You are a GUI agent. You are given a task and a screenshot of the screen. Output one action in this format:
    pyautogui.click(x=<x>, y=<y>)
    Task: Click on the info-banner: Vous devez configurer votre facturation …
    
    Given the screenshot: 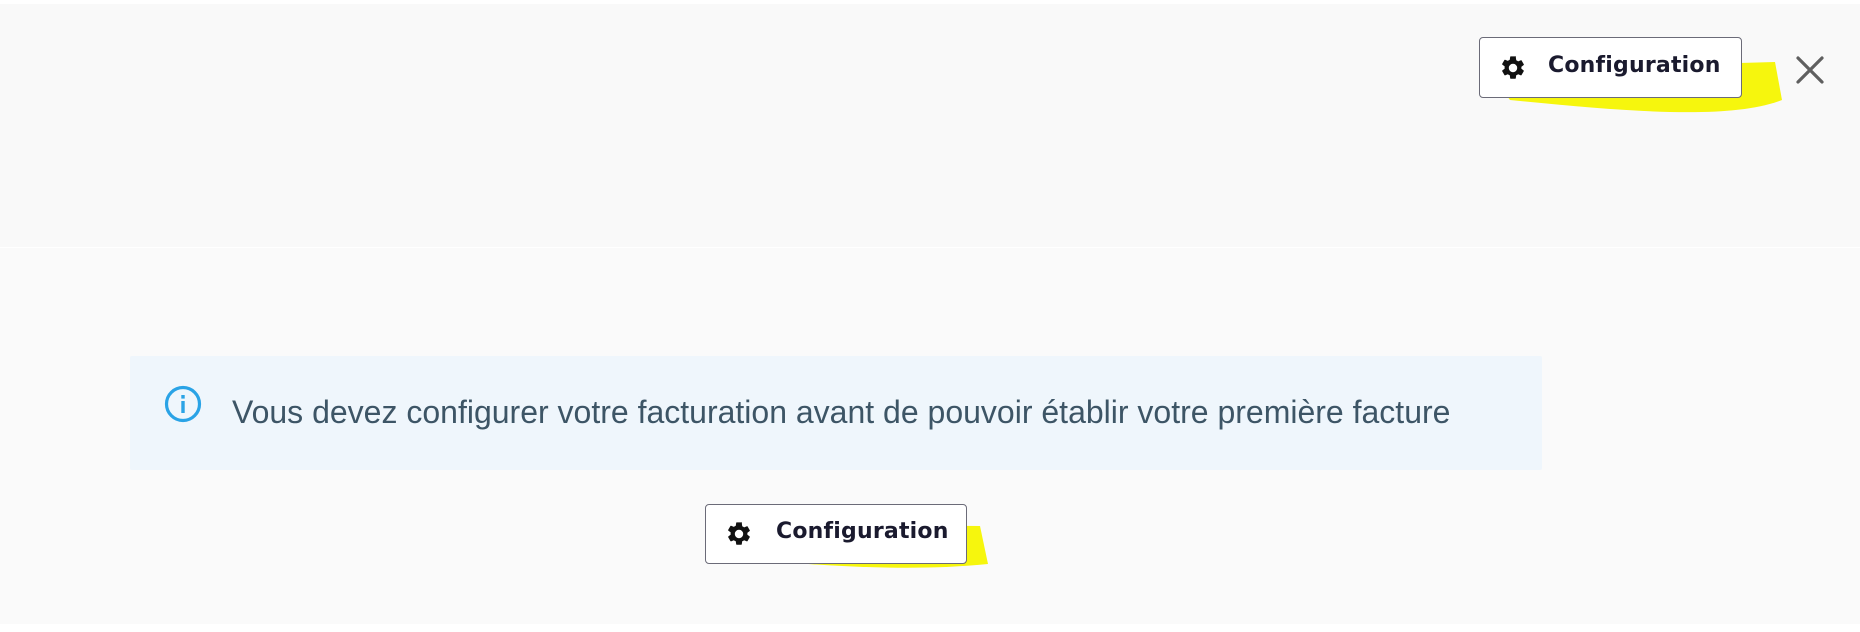 What is the action you would take?
    pyautogui.click(x=836, y=413)
    